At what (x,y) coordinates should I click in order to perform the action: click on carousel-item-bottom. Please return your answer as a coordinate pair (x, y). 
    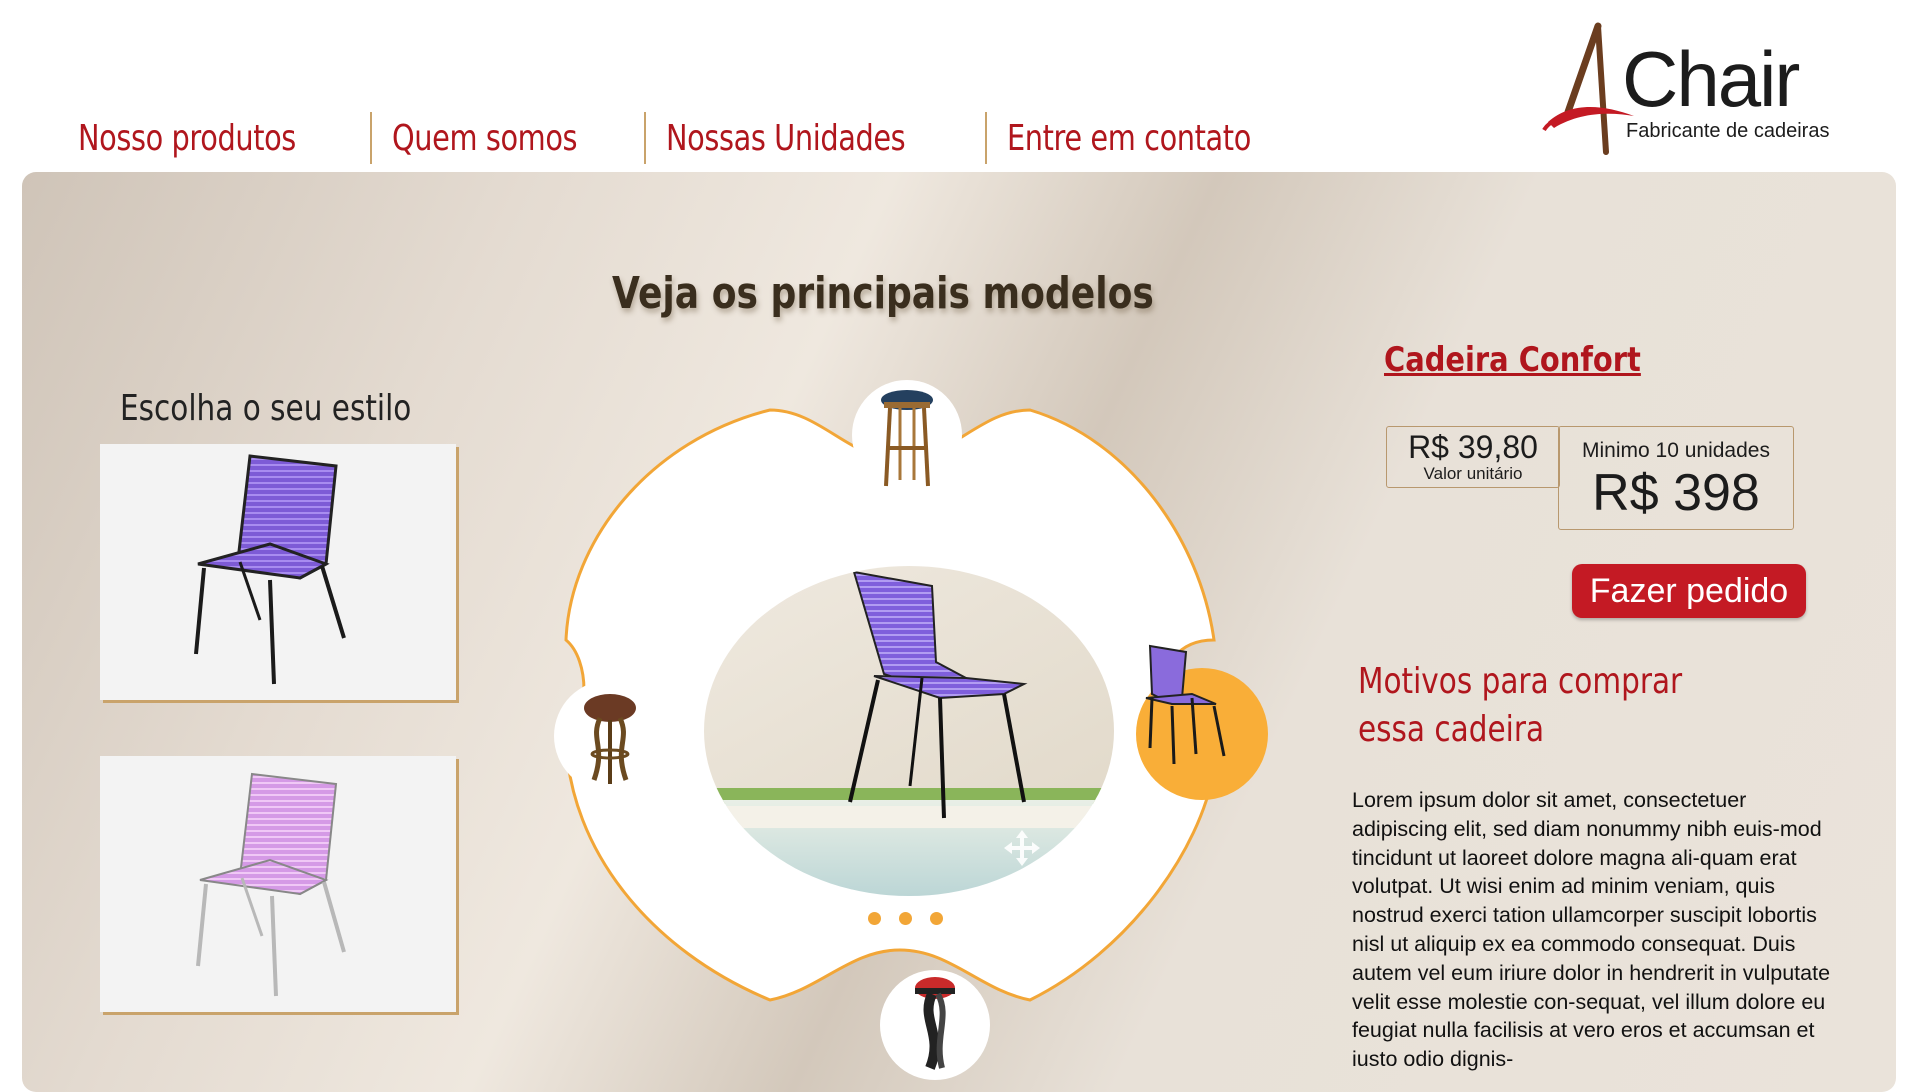
    Looking at the image, I should click on (935, 1025).